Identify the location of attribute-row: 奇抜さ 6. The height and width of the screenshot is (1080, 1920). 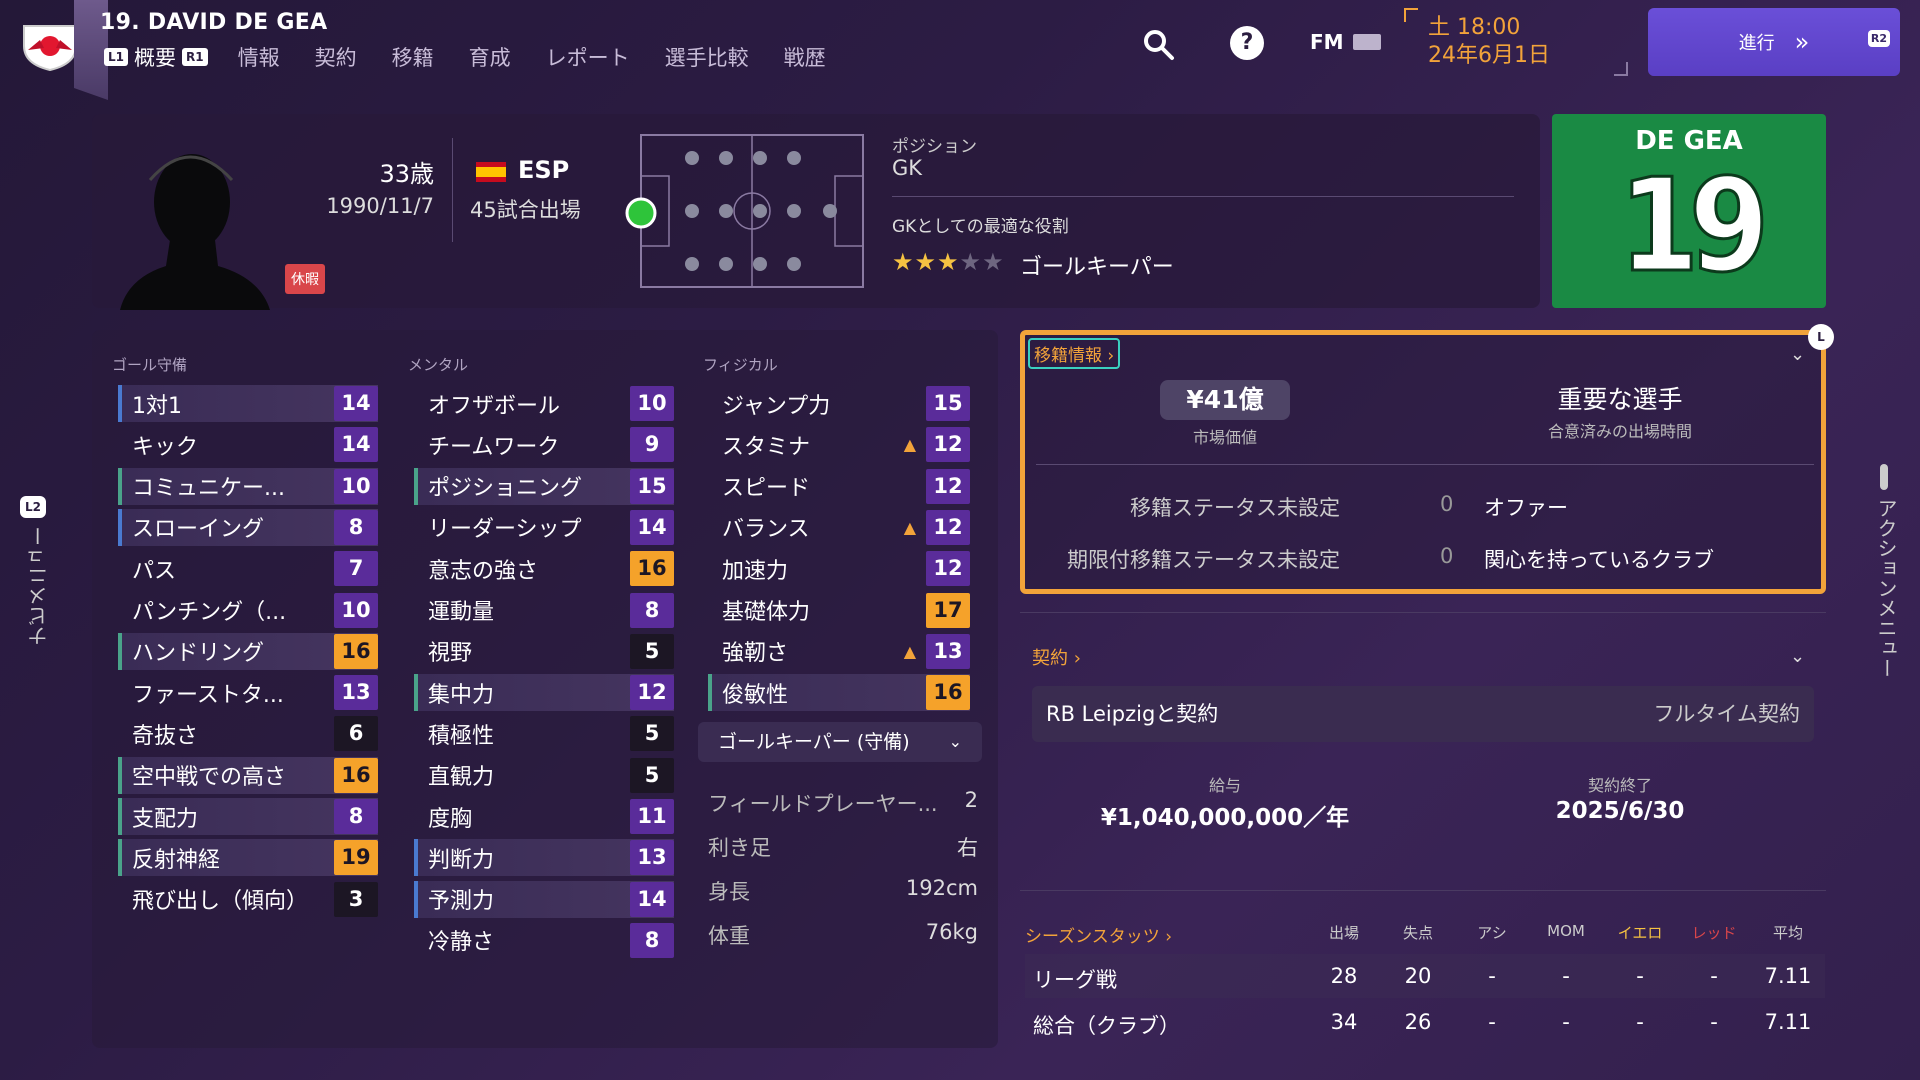
(248, 733).